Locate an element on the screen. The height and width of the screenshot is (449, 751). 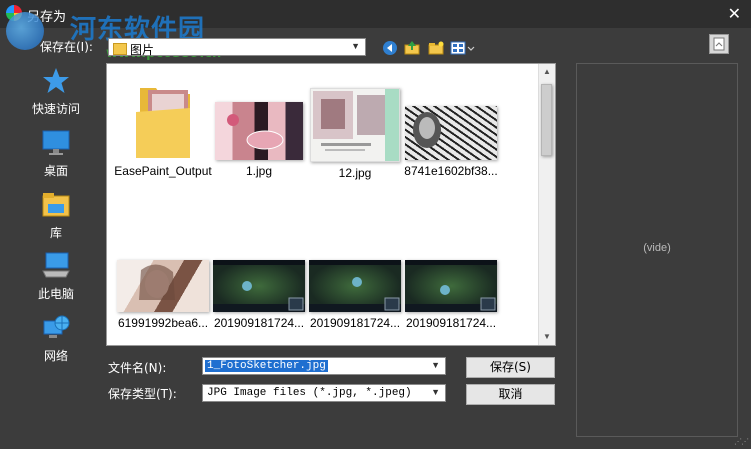
list-item: EasePaint_Output is located at coordinates (163, 130).